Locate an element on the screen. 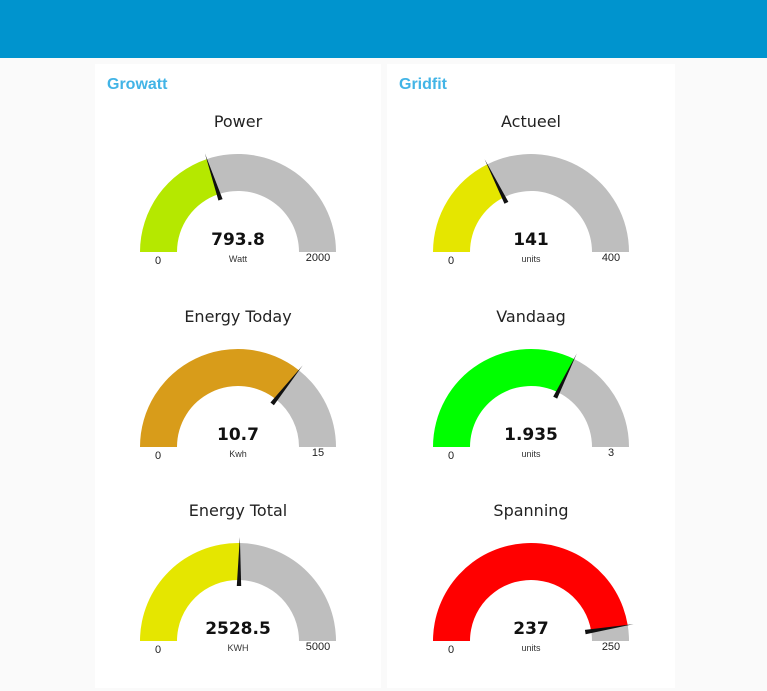  gauge-value: 237 is located at coordinates (531, 629).